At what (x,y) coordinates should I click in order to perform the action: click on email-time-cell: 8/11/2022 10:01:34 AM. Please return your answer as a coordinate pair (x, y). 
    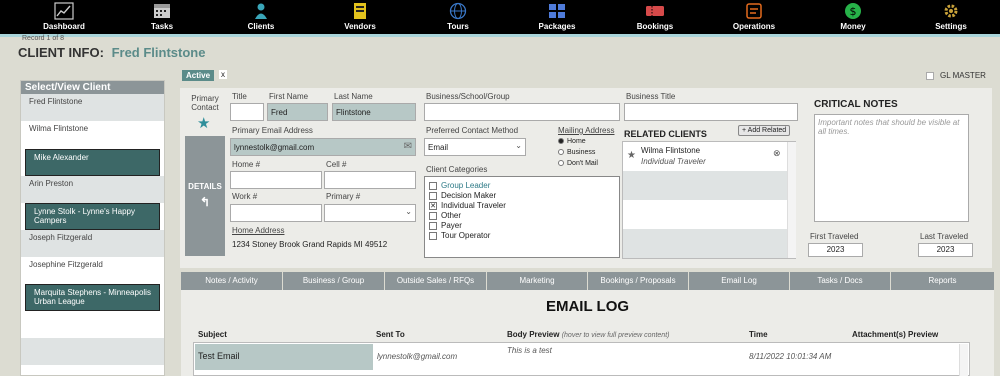
    Looking at the image, I should click on (790, 356).